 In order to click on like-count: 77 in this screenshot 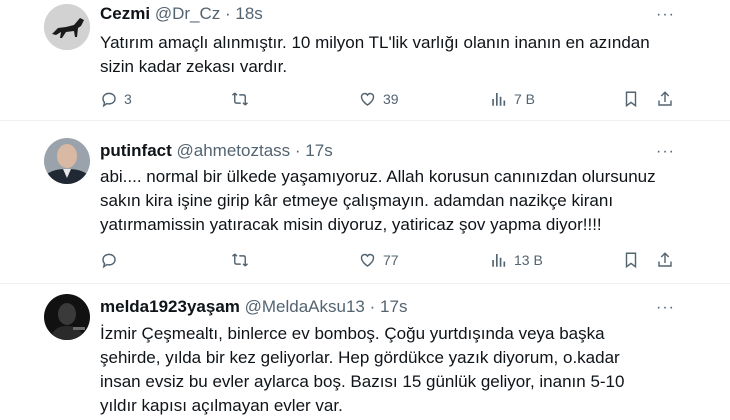, I will do `click(391, 260)`.